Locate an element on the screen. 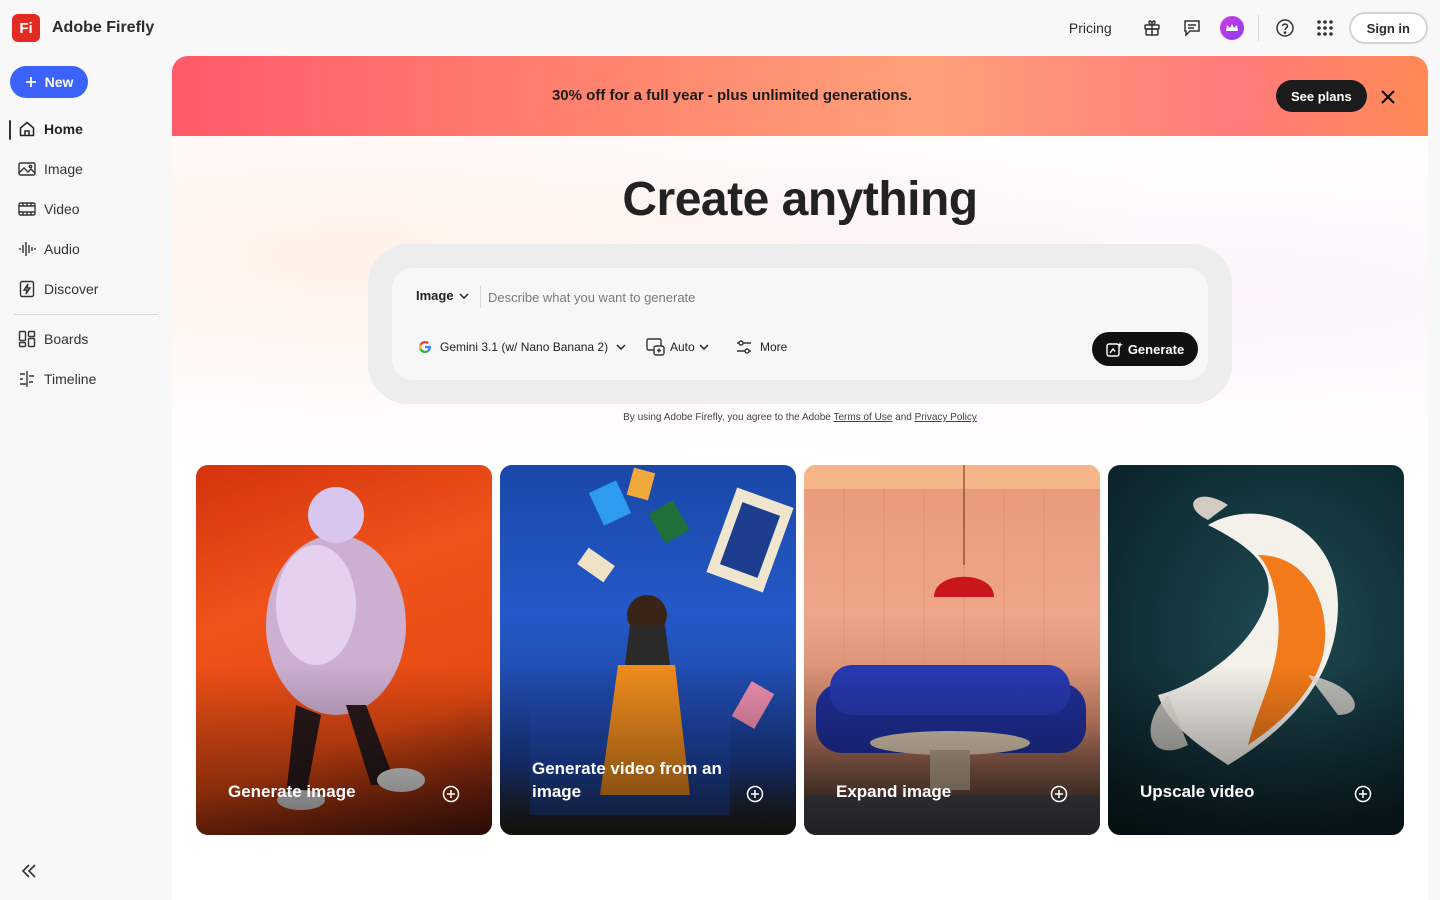 The width and height of the screenshot is (1440, 900). generate-label: Generate is located at coordinates (1156, 349).